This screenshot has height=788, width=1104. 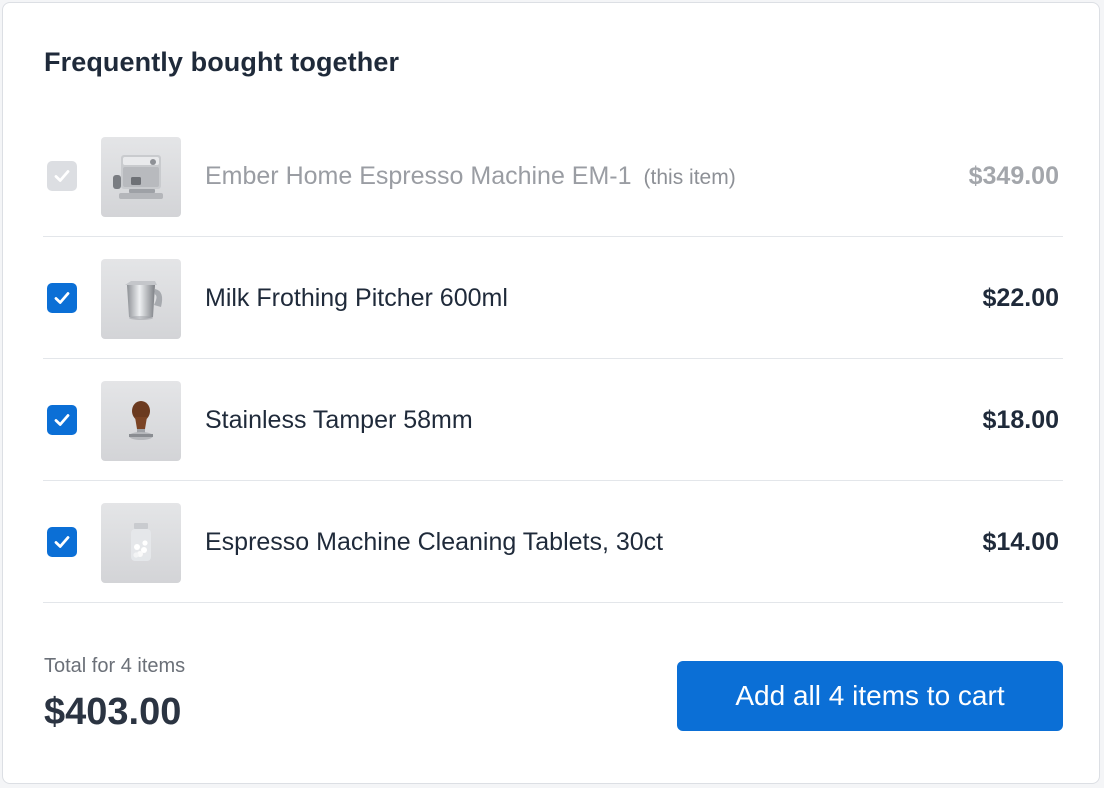 I want to click on item-price: $14.00, so click(x=1020, y=542).